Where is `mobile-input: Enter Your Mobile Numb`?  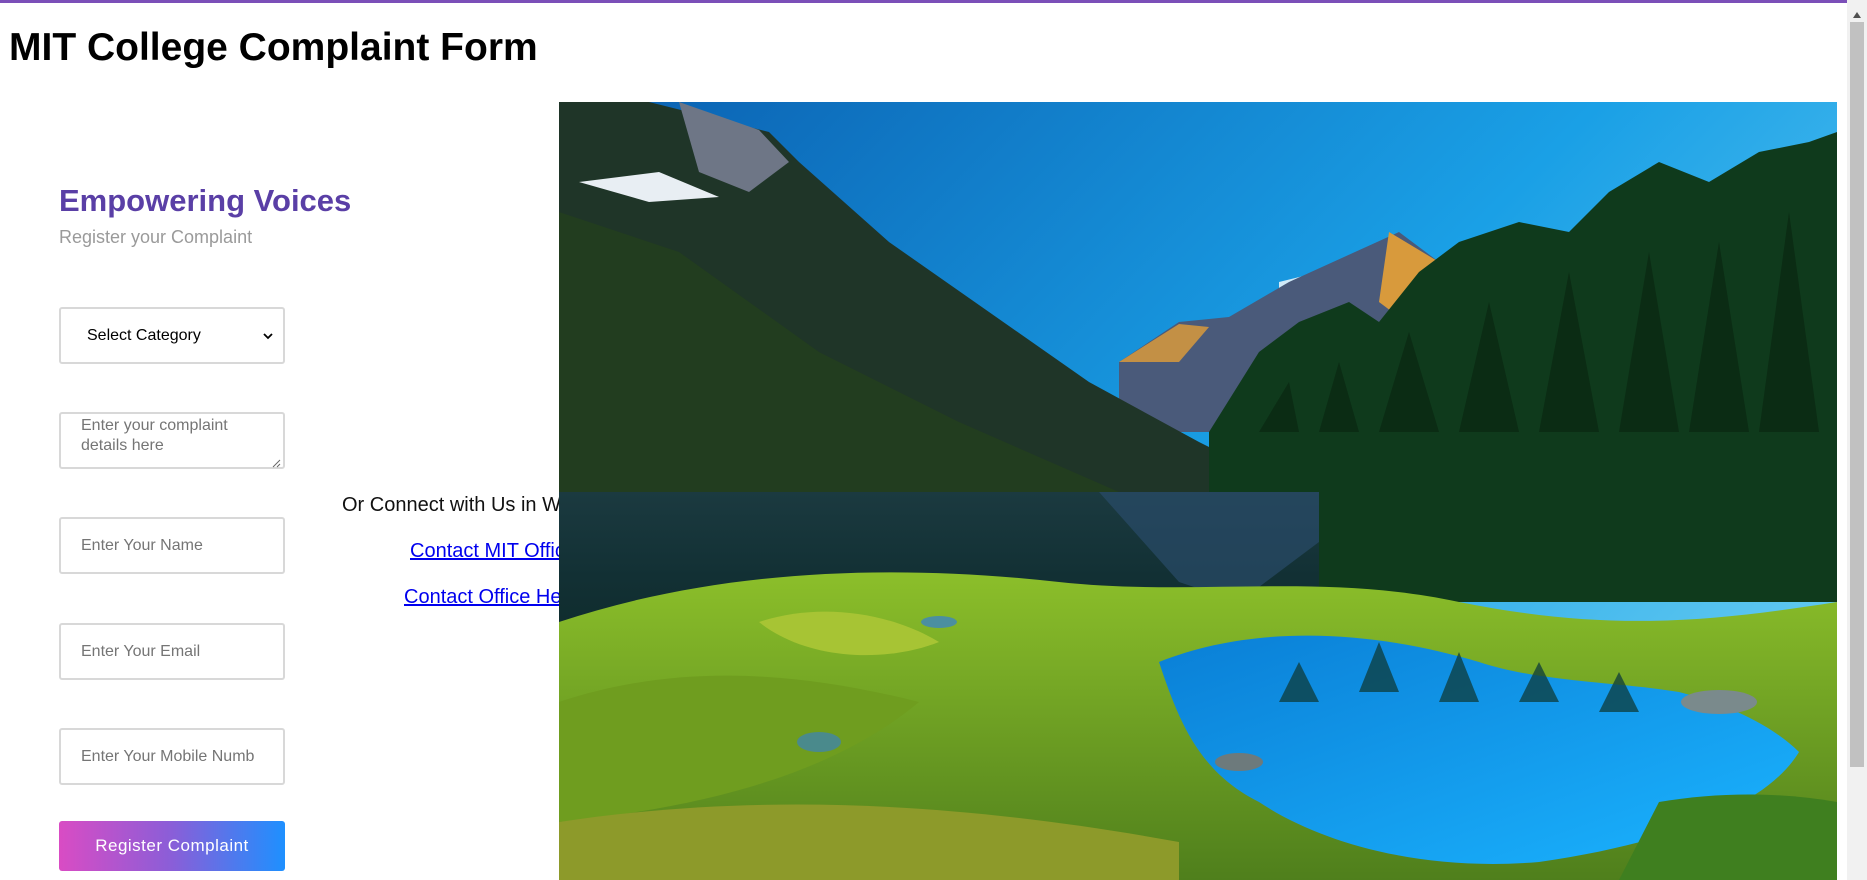 mobile-input: Enter Your Mobile Numb is located at coordinates (172, 756).